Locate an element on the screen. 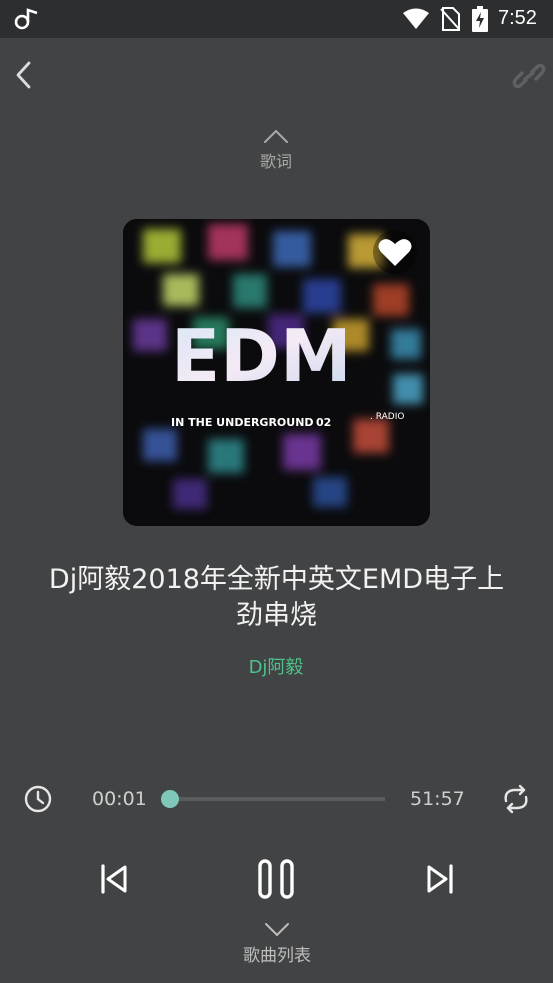 The height and width of the screenshot is (983, 553). progress-thumb is located at coordinates (170, 799).